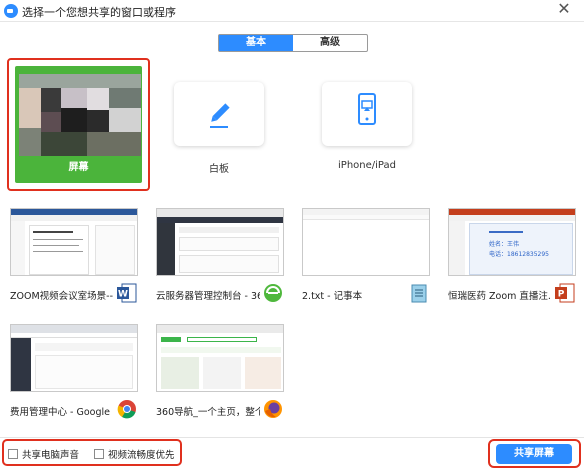  I want to click on close-button: ✕, so click(564, 10).